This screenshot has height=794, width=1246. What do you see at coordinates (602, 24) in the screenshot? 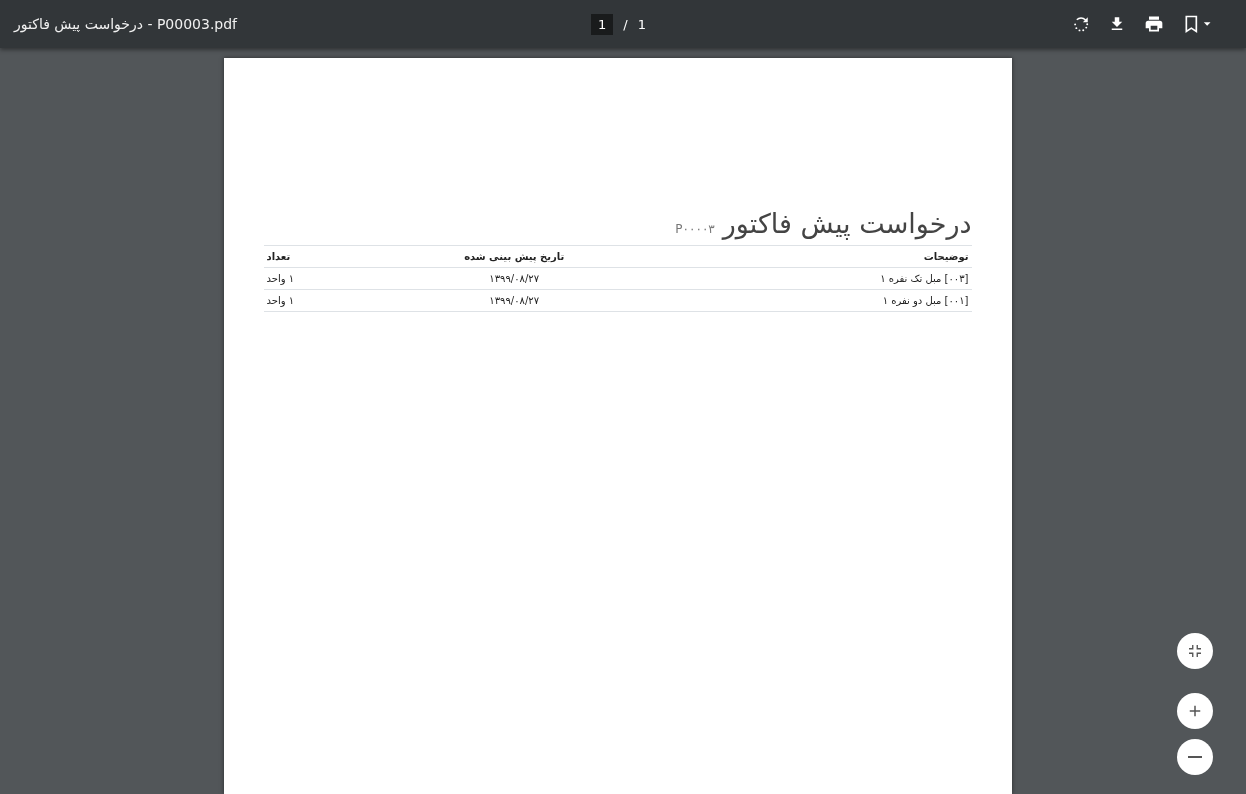
I see `page-number-field: 1` at bounding box center [602, 24].